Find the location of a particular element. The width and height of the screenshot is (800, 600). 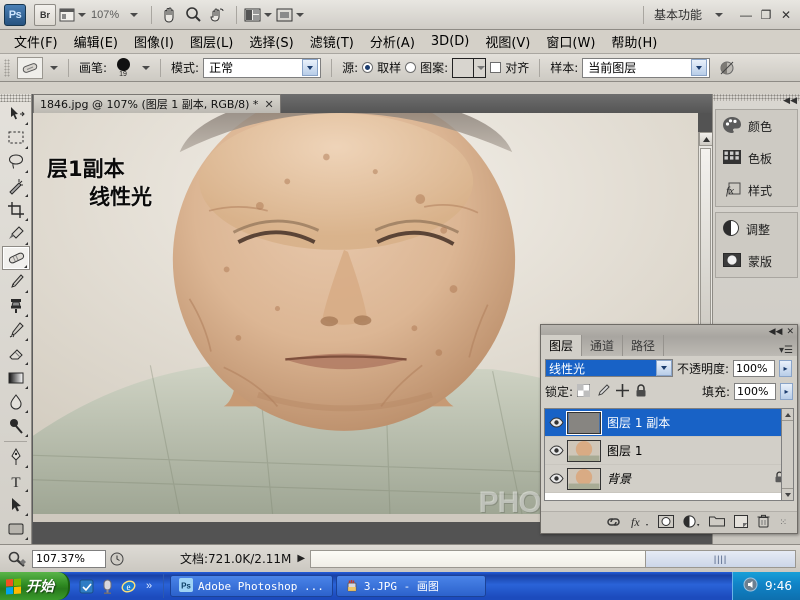

menu-3d: 3D(D) is located at coordinates (450, 41).